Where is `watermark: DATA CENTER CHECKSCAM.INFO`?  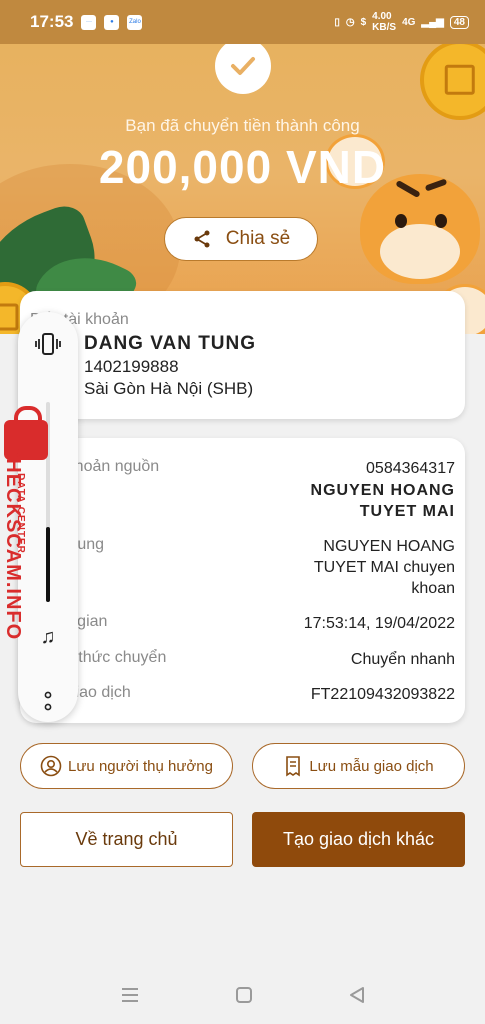 watermark: DATA CENTER CHECKSCAM.INFO is located at coordinates (30, 533).